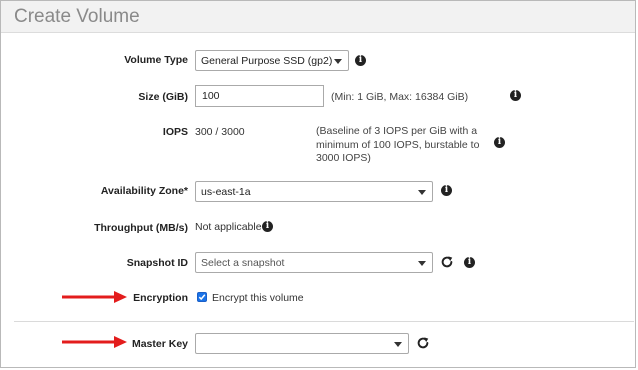 Image resolution: width=638 pixels, height=370 pixels. I want to click on encrypt-checkbox-label: Encrypt this volume, so click(258, 298).